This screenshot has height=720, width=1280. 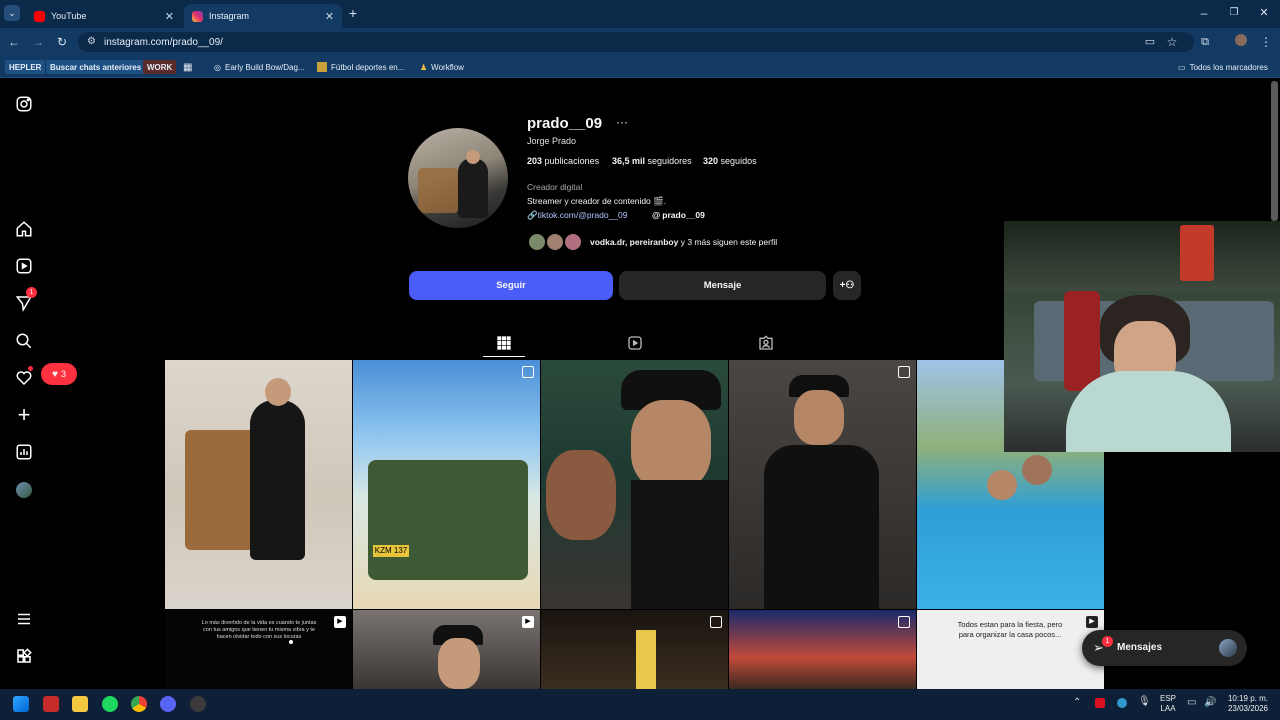 What do you see at coordinates (1144, 701) in the screenshot?
I see `microphone-icon: 🎙` at bounding box center [1144, 701].